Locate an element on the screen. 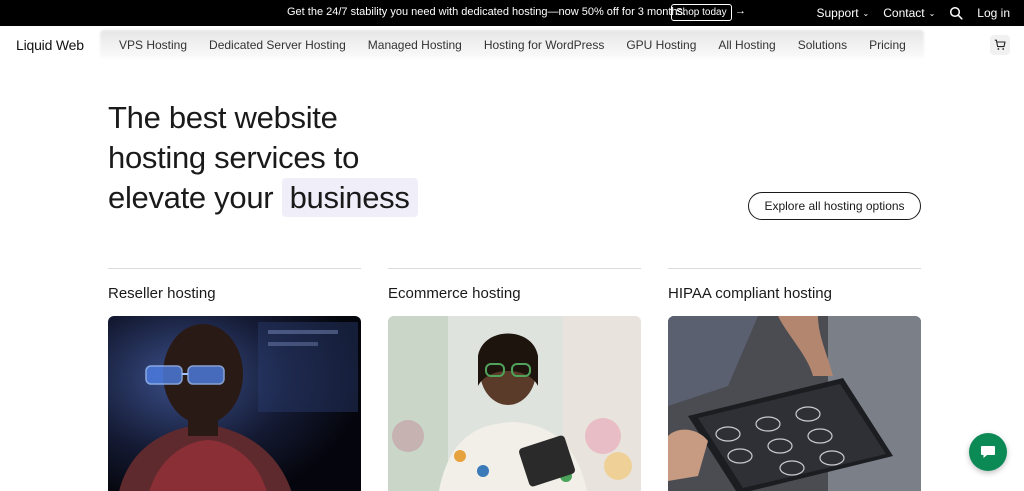  contact-menu: Contact ⌄ is located at coordinates (909, 13).